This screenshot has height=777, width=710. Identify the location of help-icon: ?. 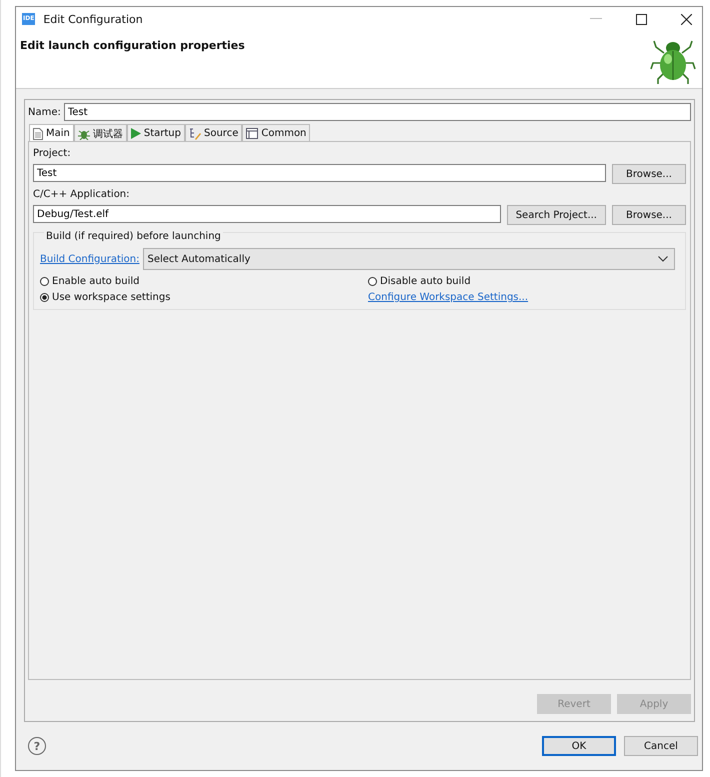
(37, 746).